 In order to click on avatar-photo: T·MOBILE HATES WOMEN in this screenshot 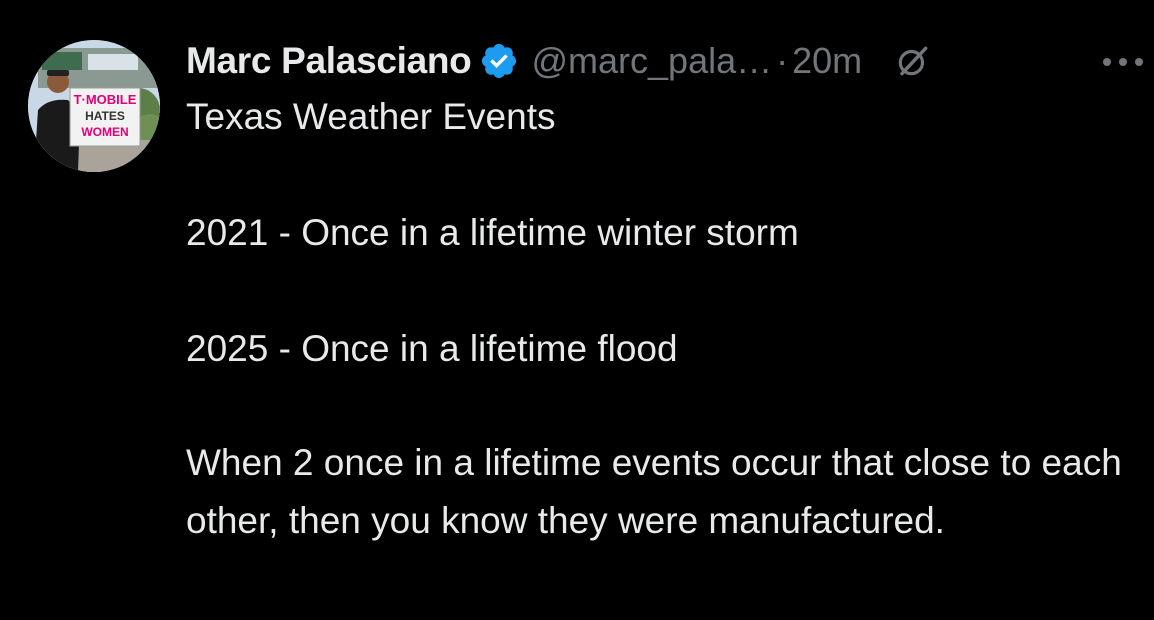, I will do `click(94, 106)`.